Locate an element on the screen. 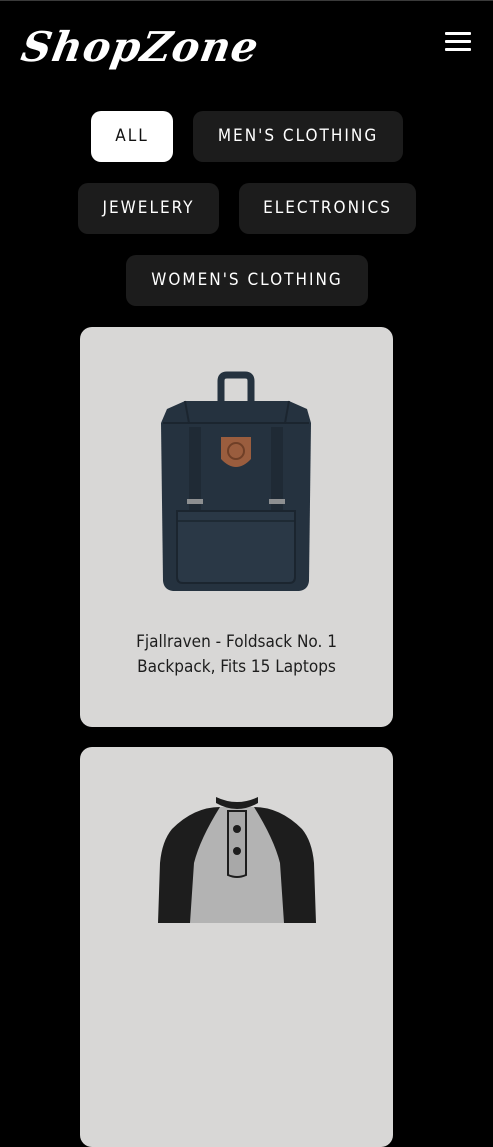 Image resolution: width=493 pixels, height=1147 pixels. raglan-shirt-image is located at coordinates (237, 860).